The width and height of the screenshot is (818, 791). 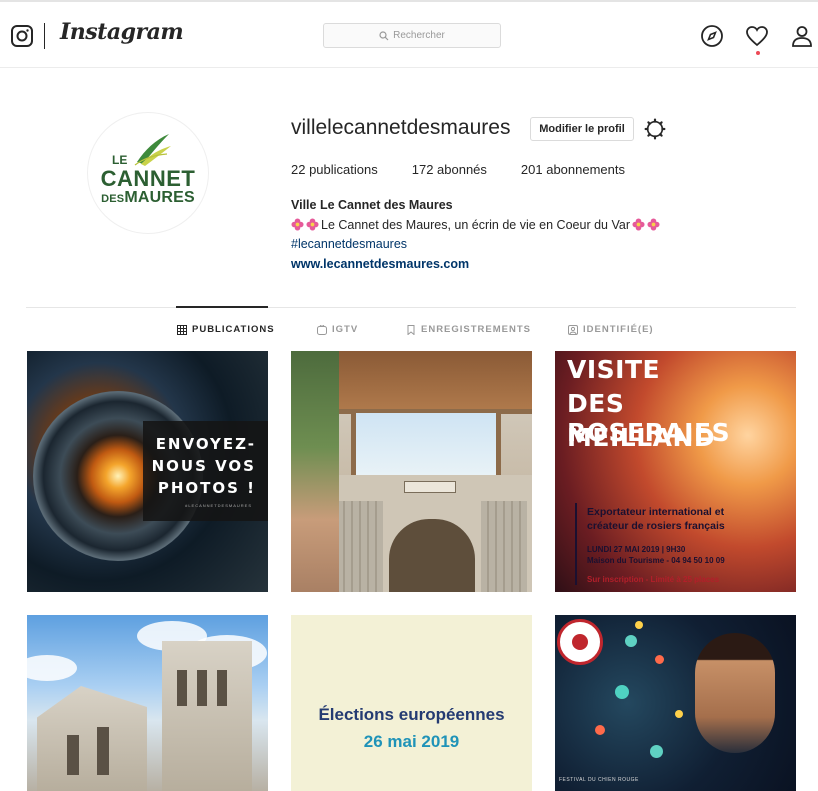 I want to click on following-count: 201 abonnements, so click(x=573, y=169).